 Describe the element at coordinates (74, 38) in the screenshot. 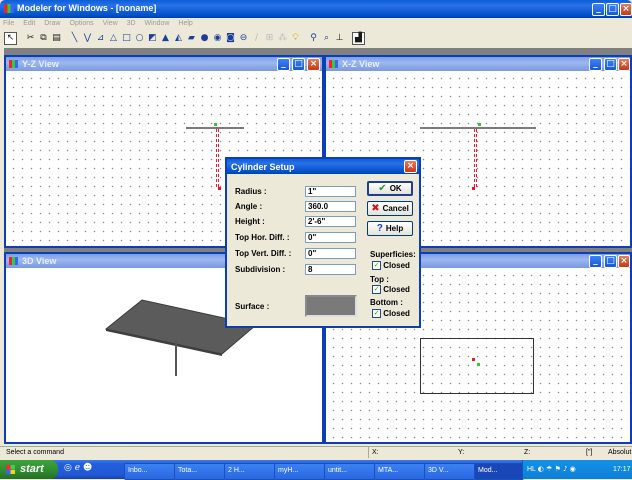

I see `line-icon: ╲` at that location.